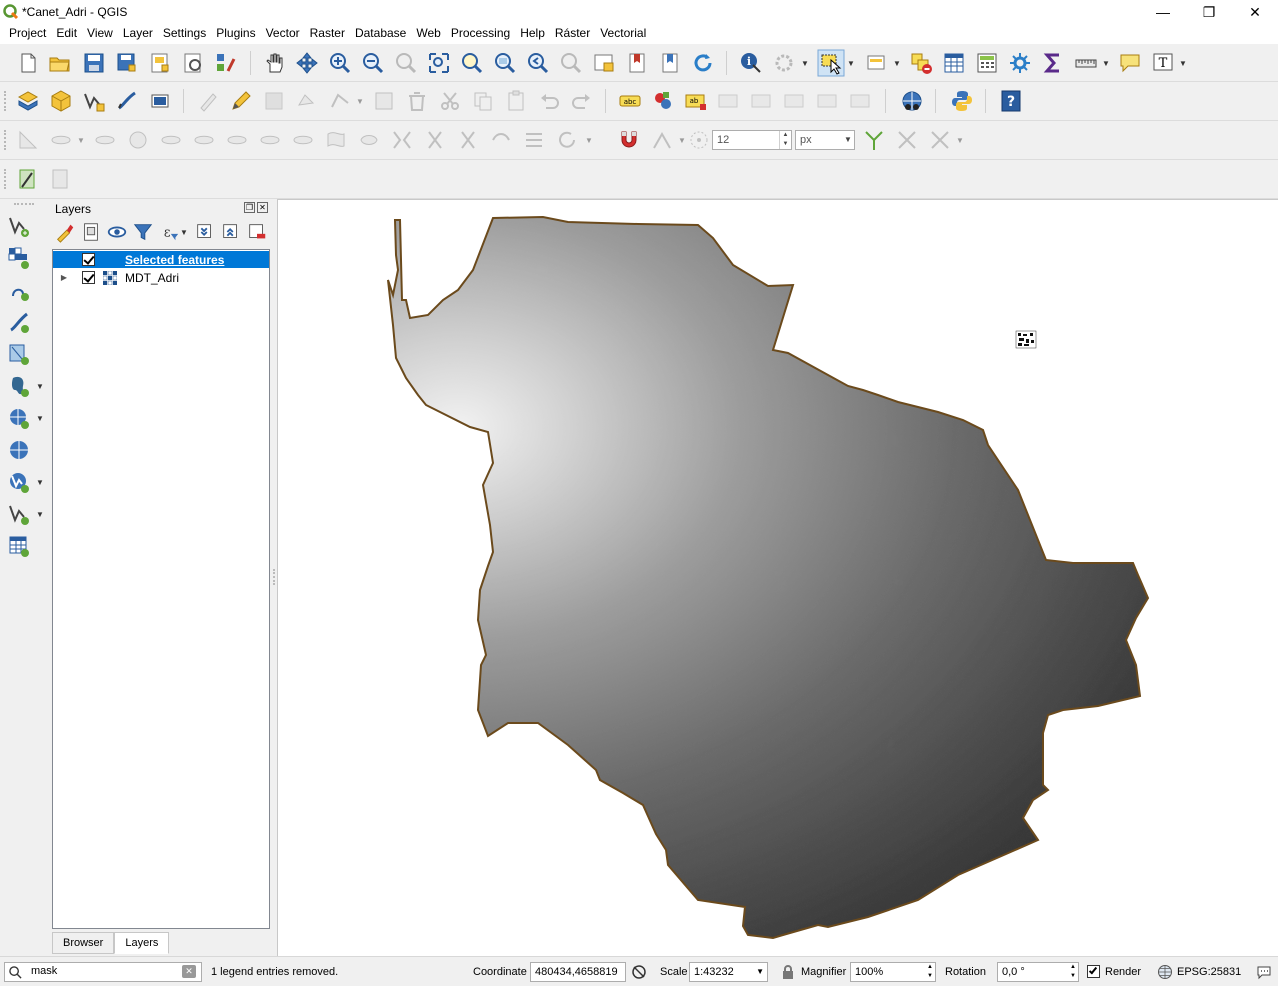 The width and height of the screenshot is (1278, 986). What do you see at coordinates (19, 450) in the screenshot?
I see `add-wcs-layer-icon` at bounding box center [19, 450].